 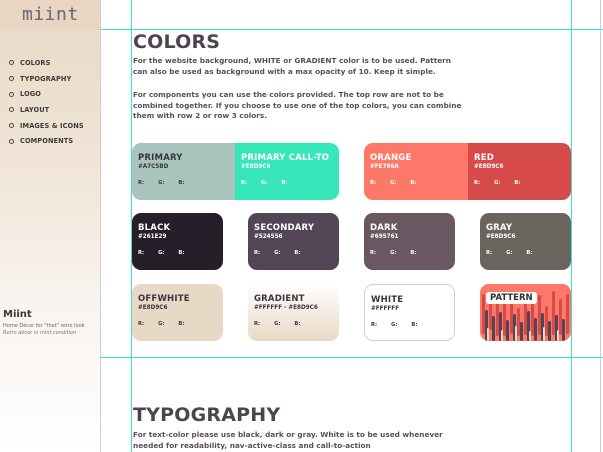 I want to click on swatch-name: OFFWHITE, so click(x=164, y=299).